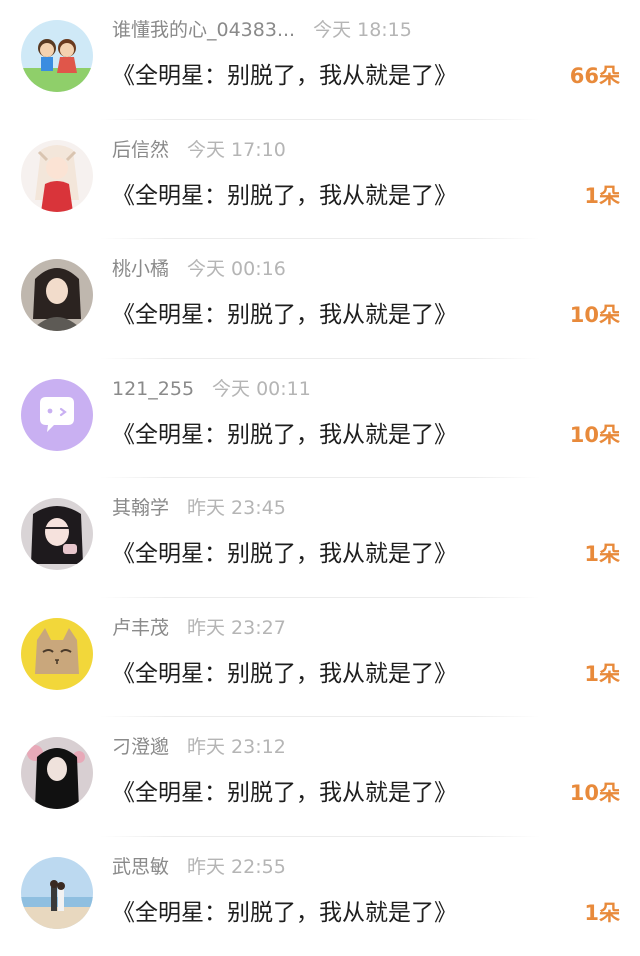  I want to click on item-meta: 其翰学昨天 23:45, so click(199, 508).